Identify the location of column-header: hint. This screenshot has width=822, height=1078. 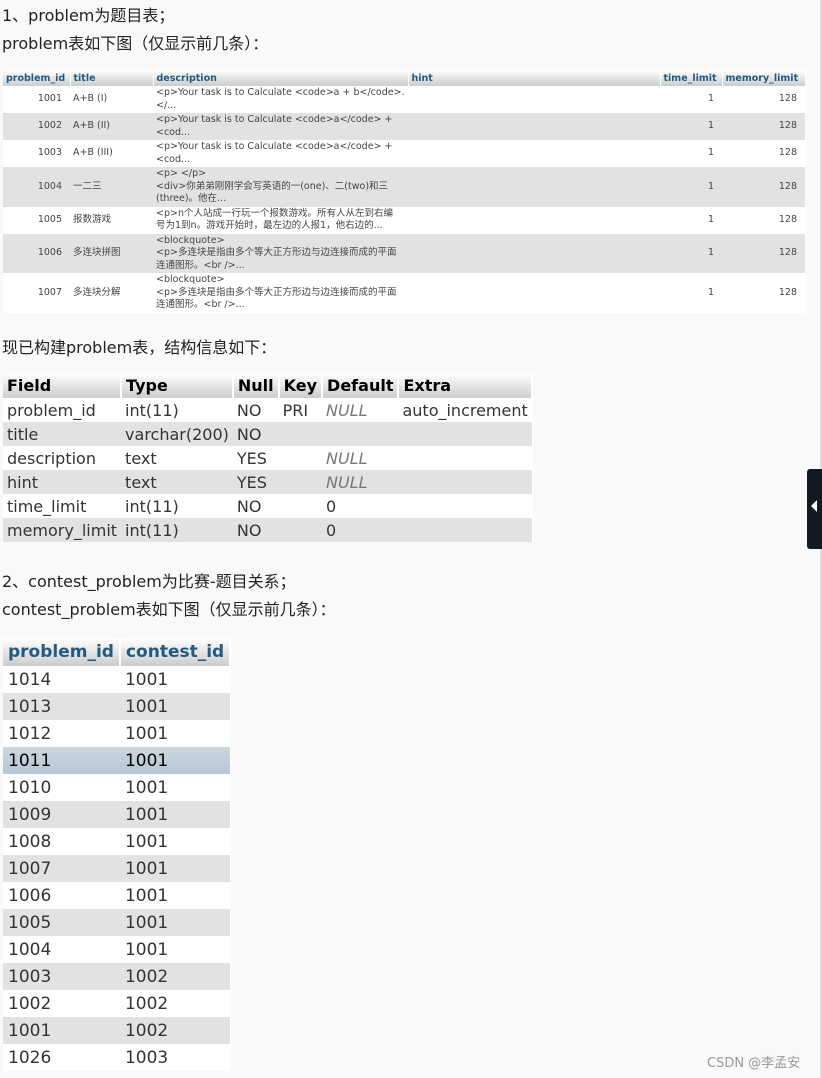
(534, 78).